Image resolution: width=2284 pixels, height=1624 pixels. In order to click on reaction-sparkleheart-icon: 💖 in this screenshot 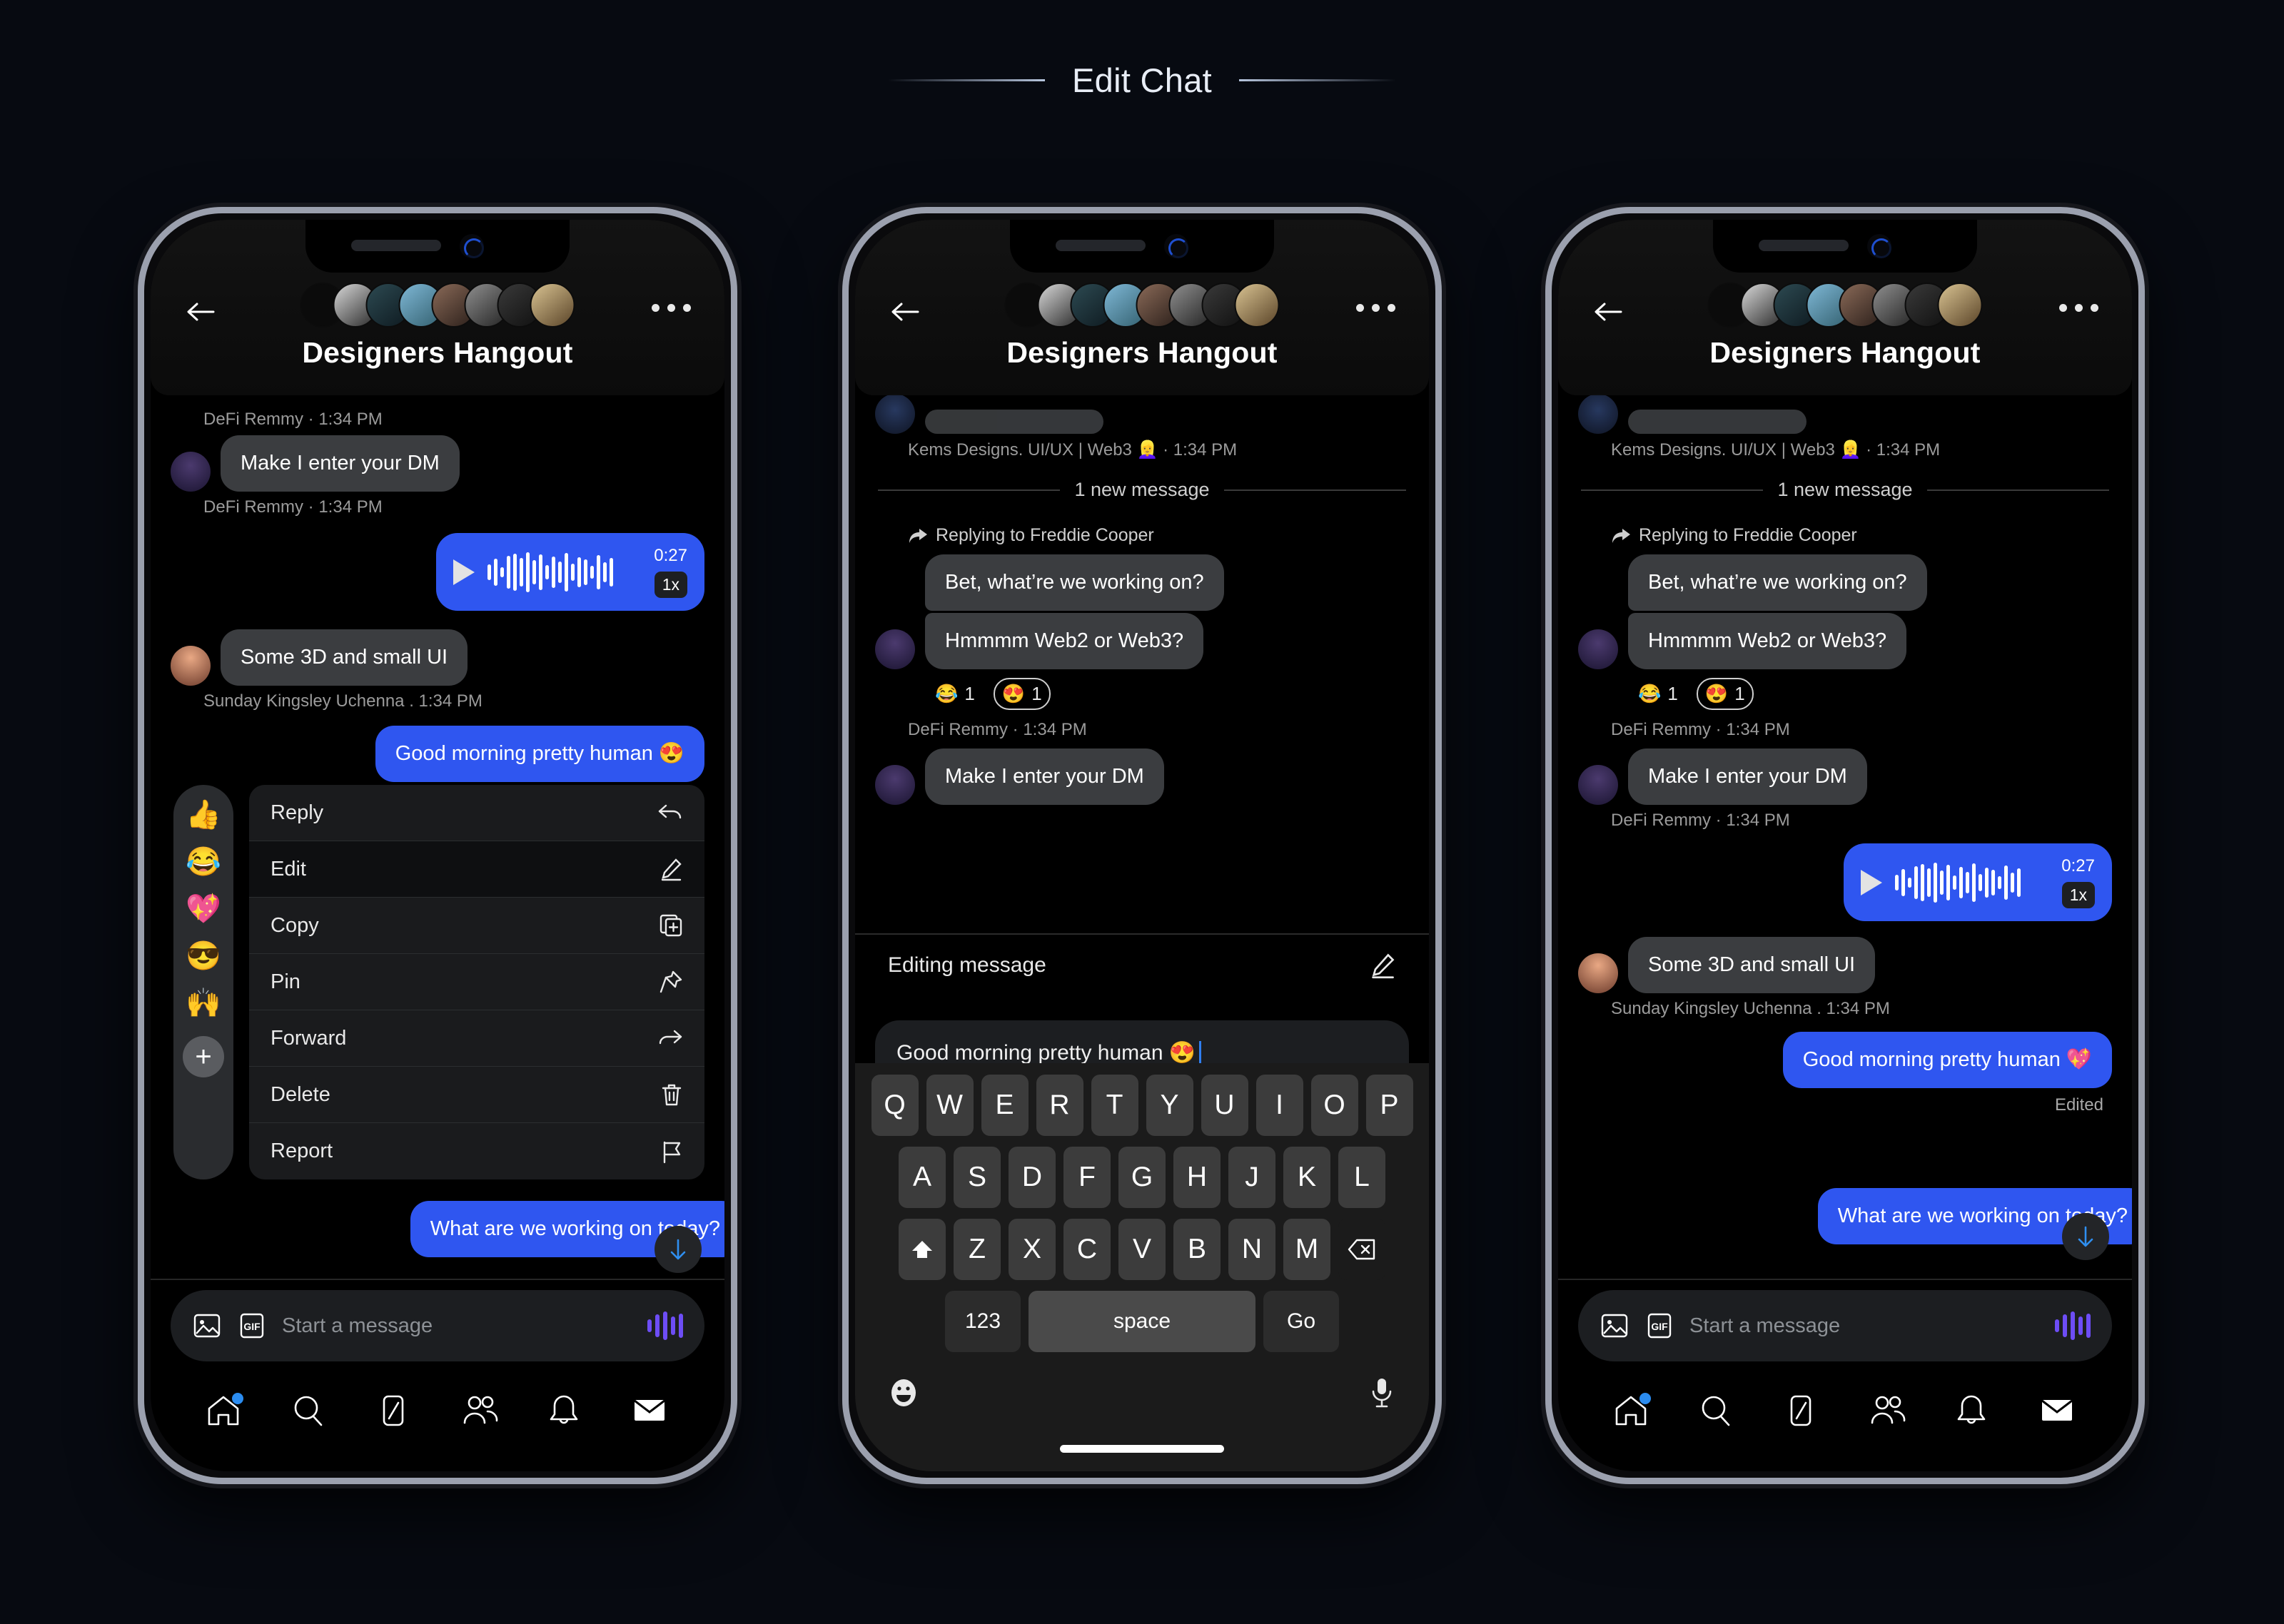, I will do `click(203, 909)`.